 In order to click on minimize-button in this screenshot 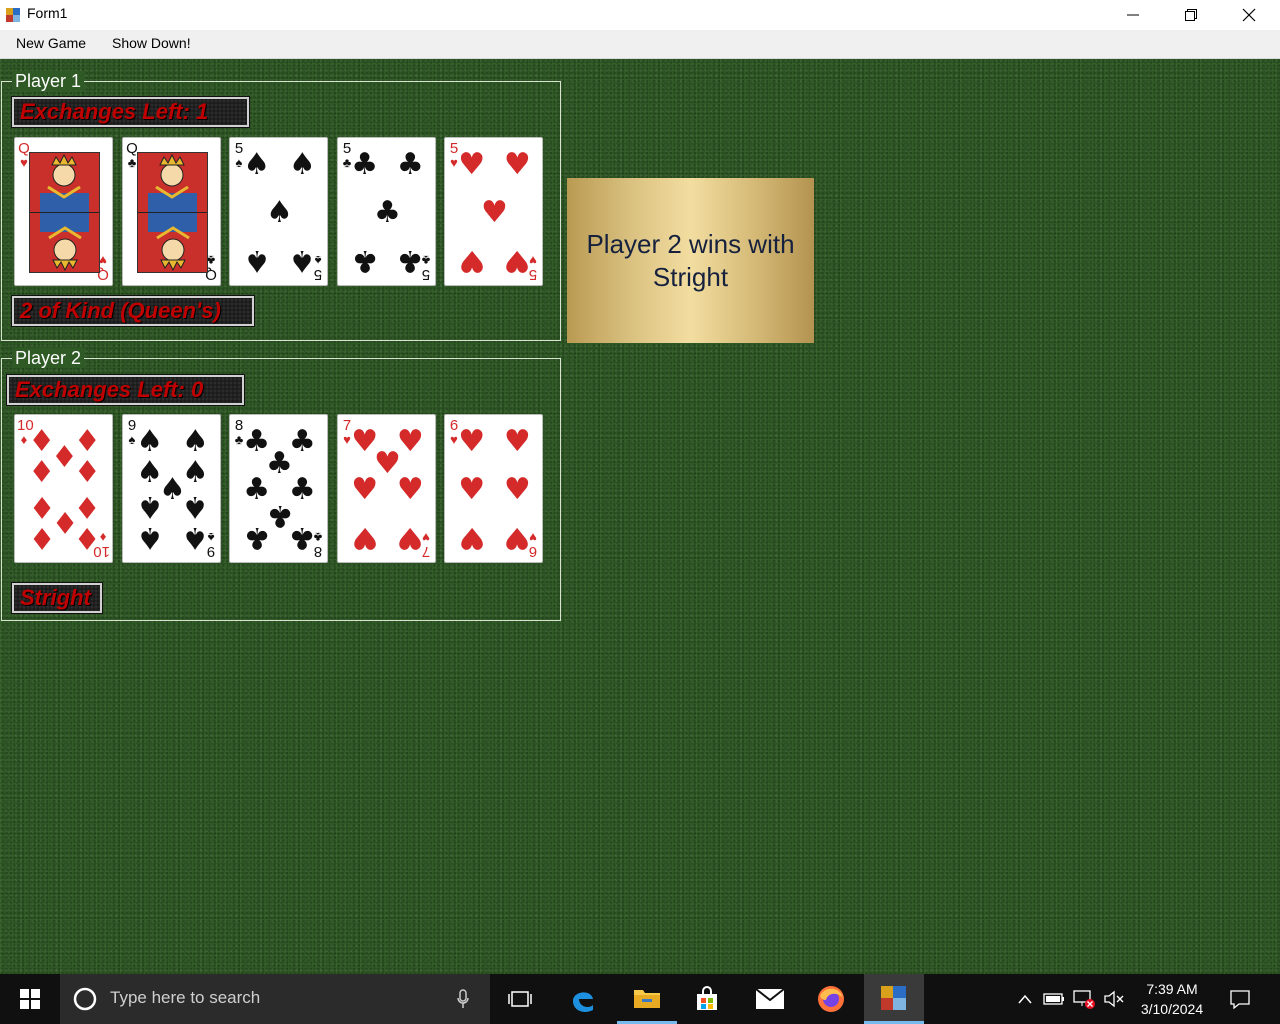, I will do `click(1133, 15)`.